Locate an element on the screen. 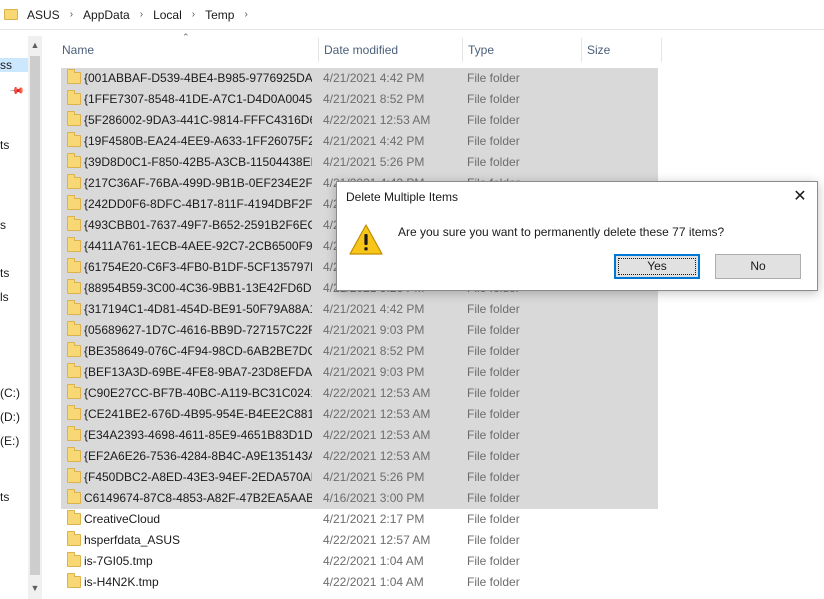 The width and height of the screenshot is (824, 599). column-header-row: ⌃ Name Date modified Type Size is located at coordinates (359, 48).